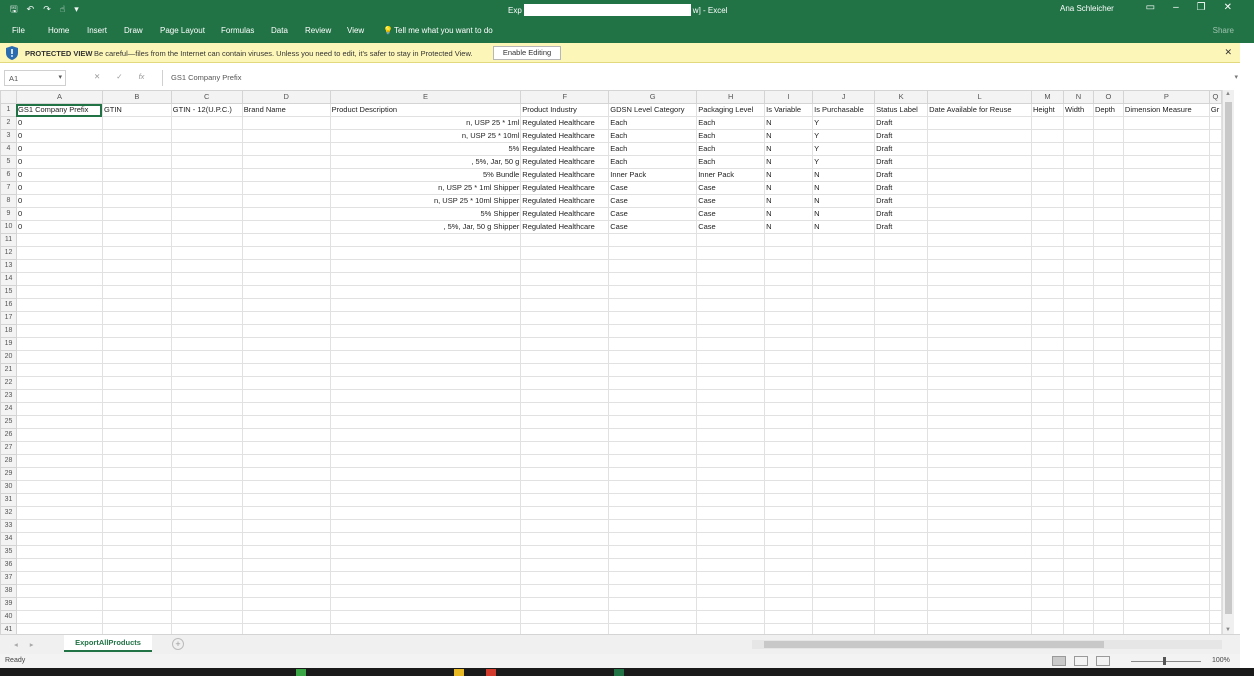 The width and height of the screenshot is (1254, 676). I want to click on cell-i37, so click(789, 578).